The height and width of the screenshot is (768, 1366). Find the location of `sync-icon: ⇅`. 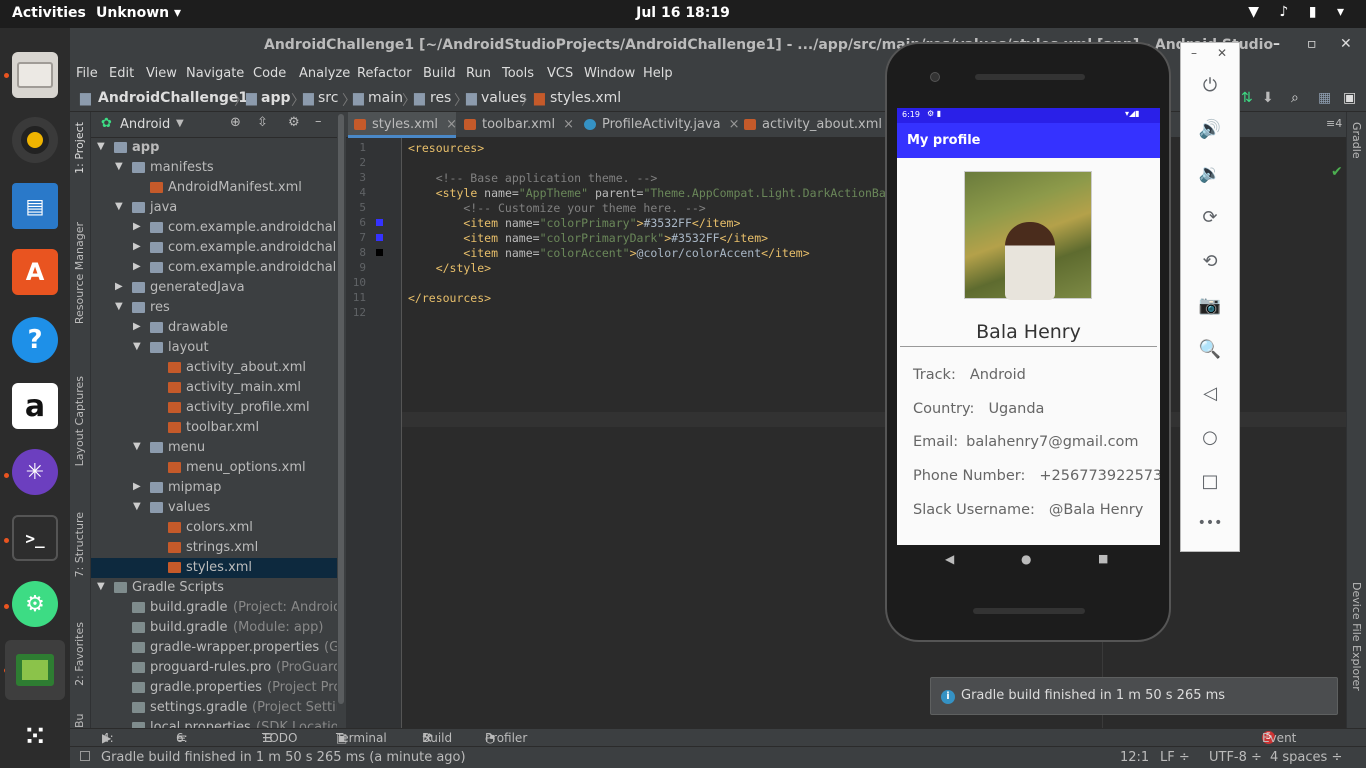

sync-icon: ⇅ is located at coordinates (1247, 98).